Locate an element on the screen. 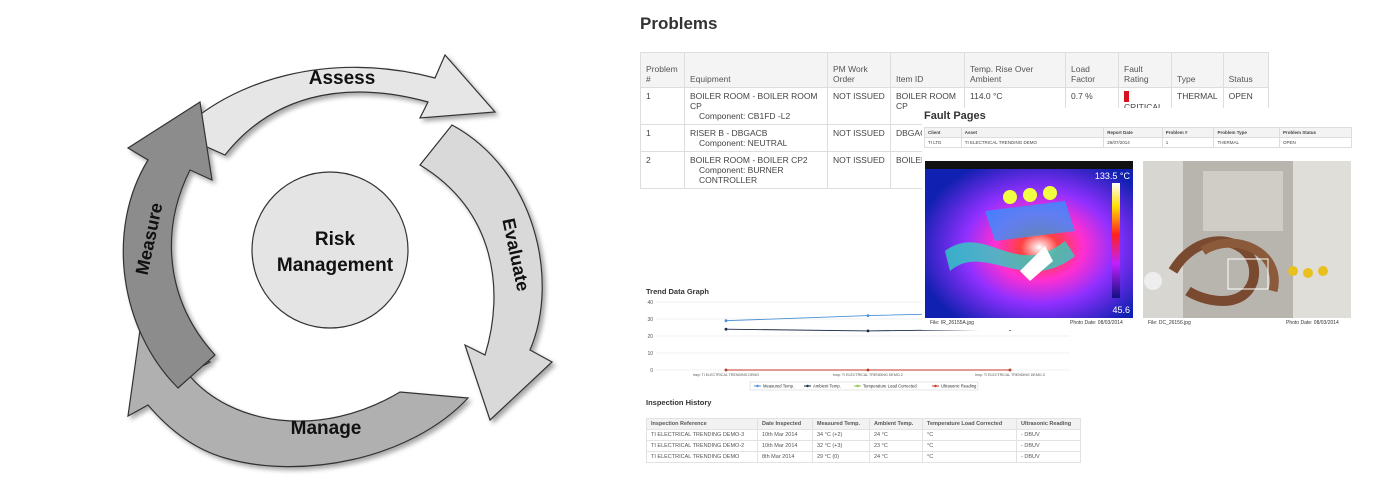 This screenshot has height=500, width=1400. center-circle is located at coordinates (330, 250).